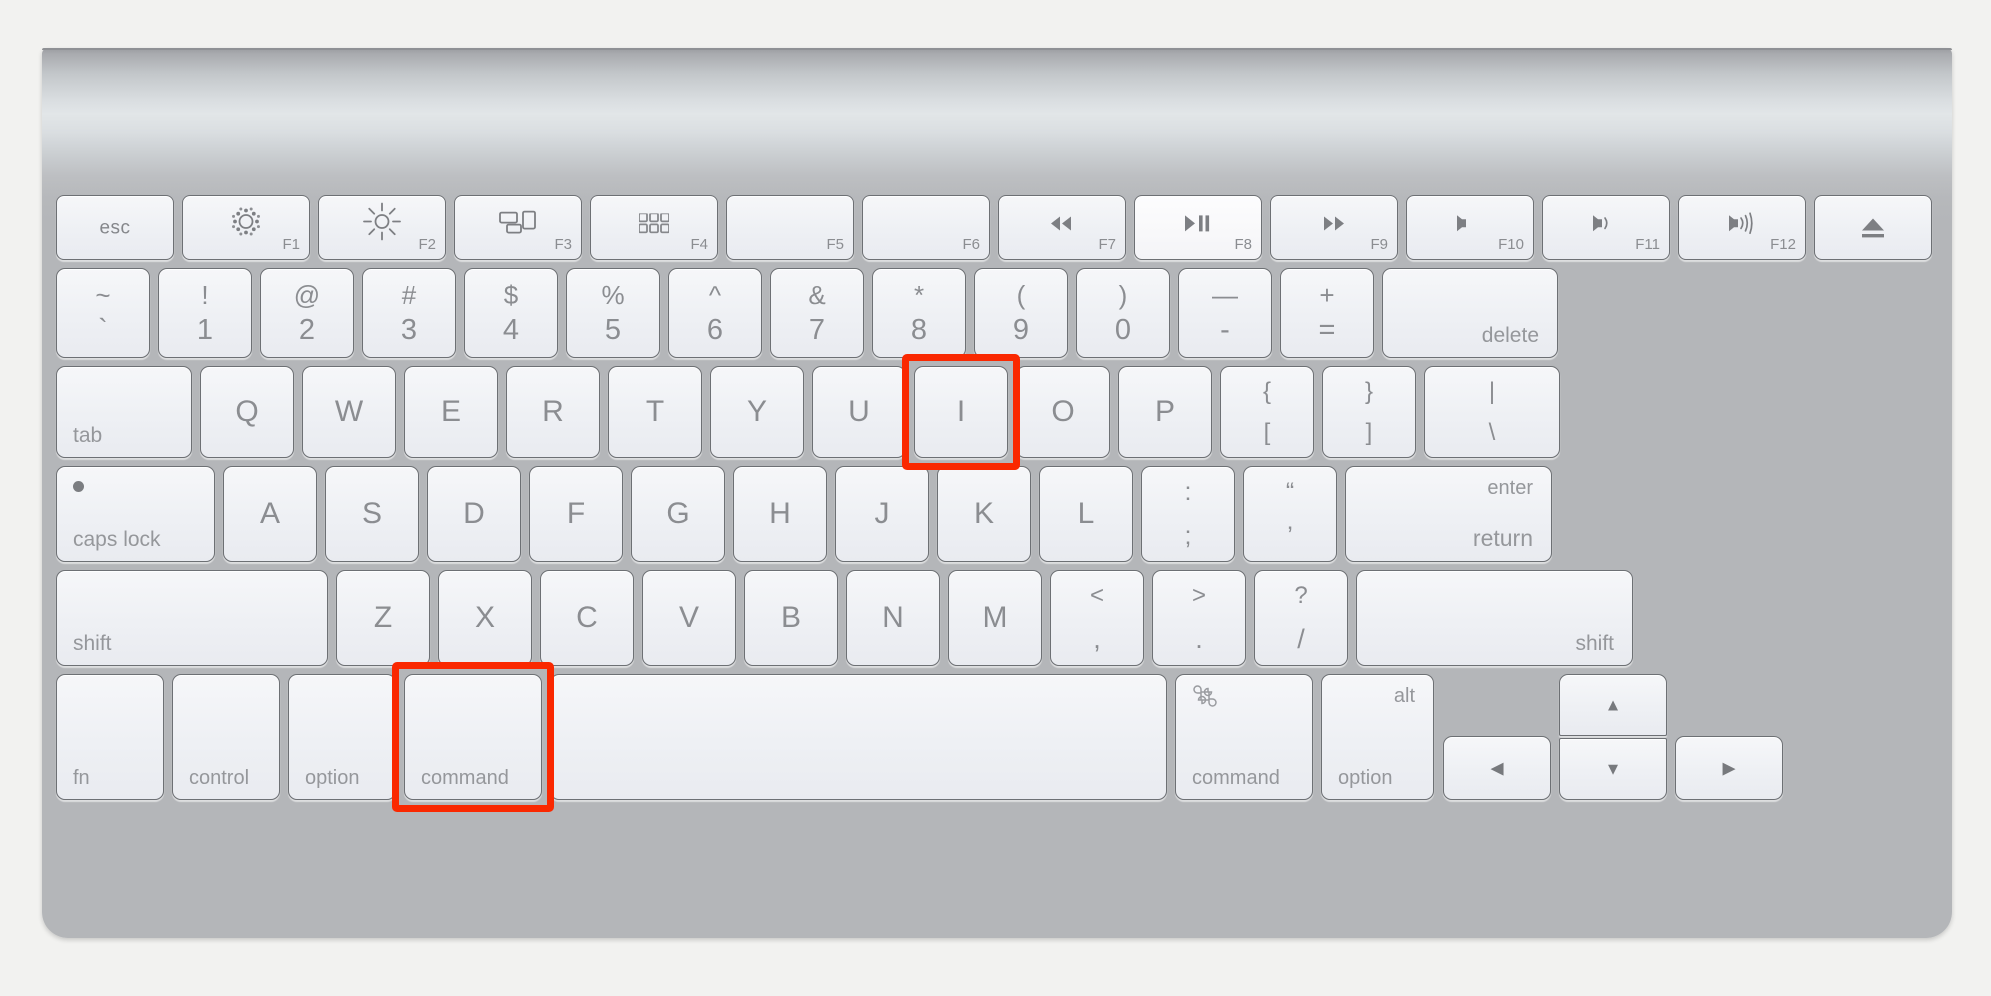 The width and height of the screenshot is (1991, 996). I want to click on key-arrow-up: ▲, so click(1613, 705).